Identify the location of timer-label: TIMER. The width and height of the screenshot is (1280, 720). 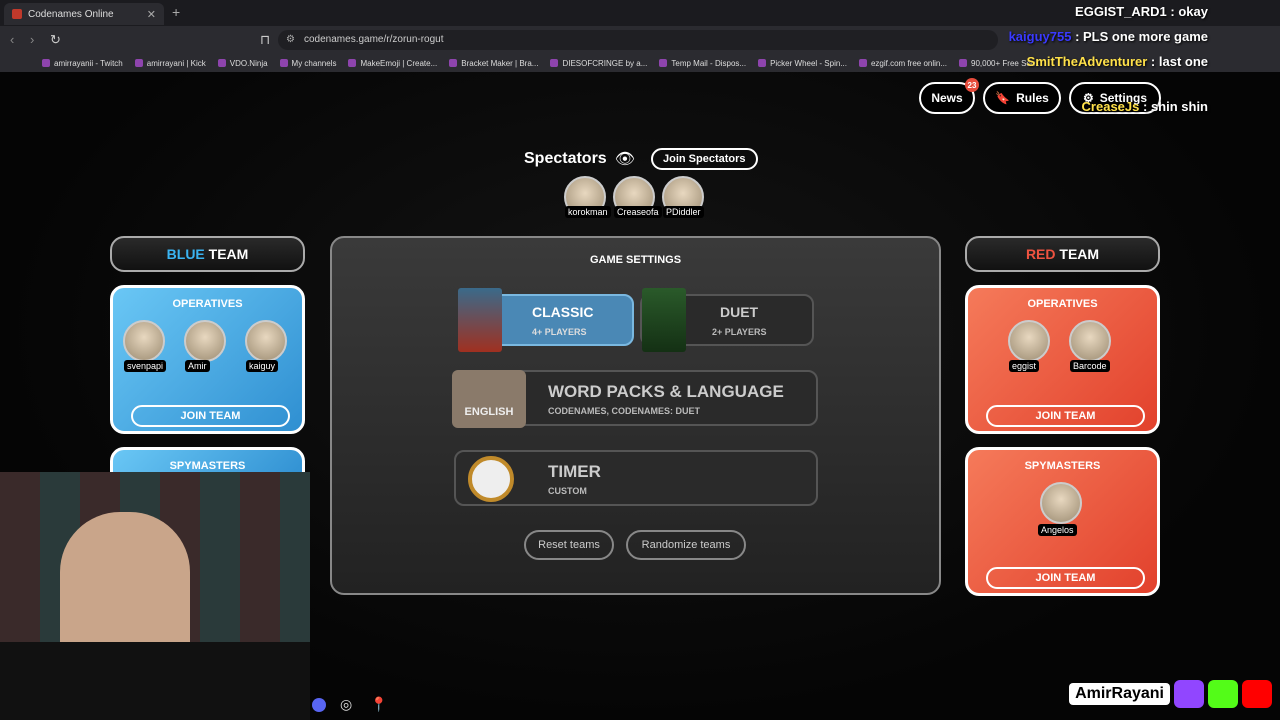
(574, 471).